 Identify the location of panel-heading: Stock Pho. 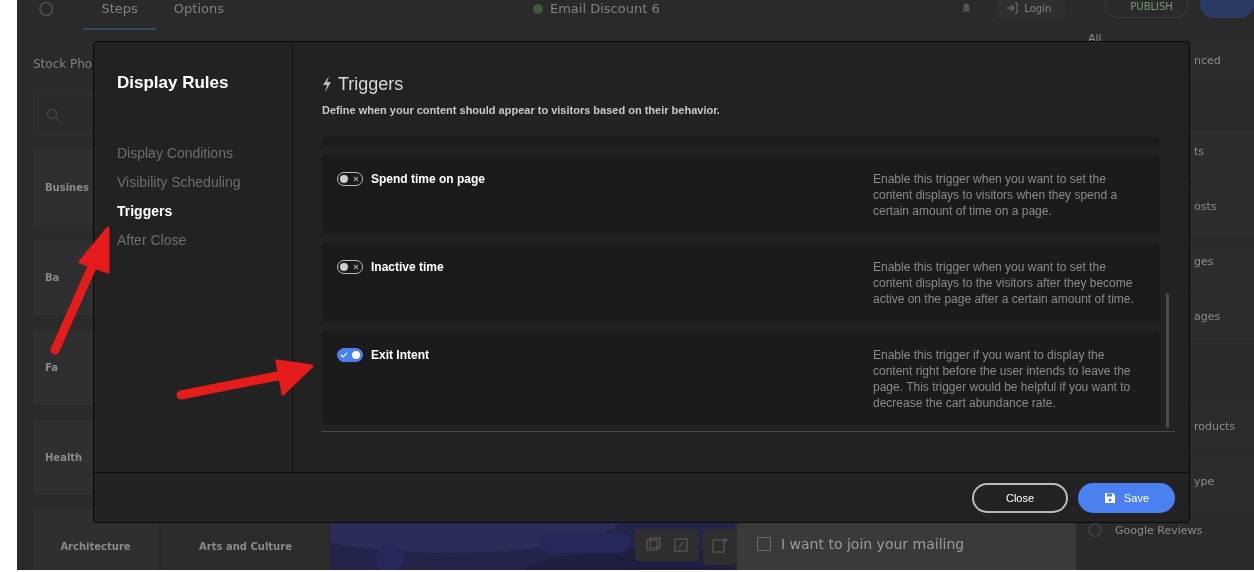
(63, 65).